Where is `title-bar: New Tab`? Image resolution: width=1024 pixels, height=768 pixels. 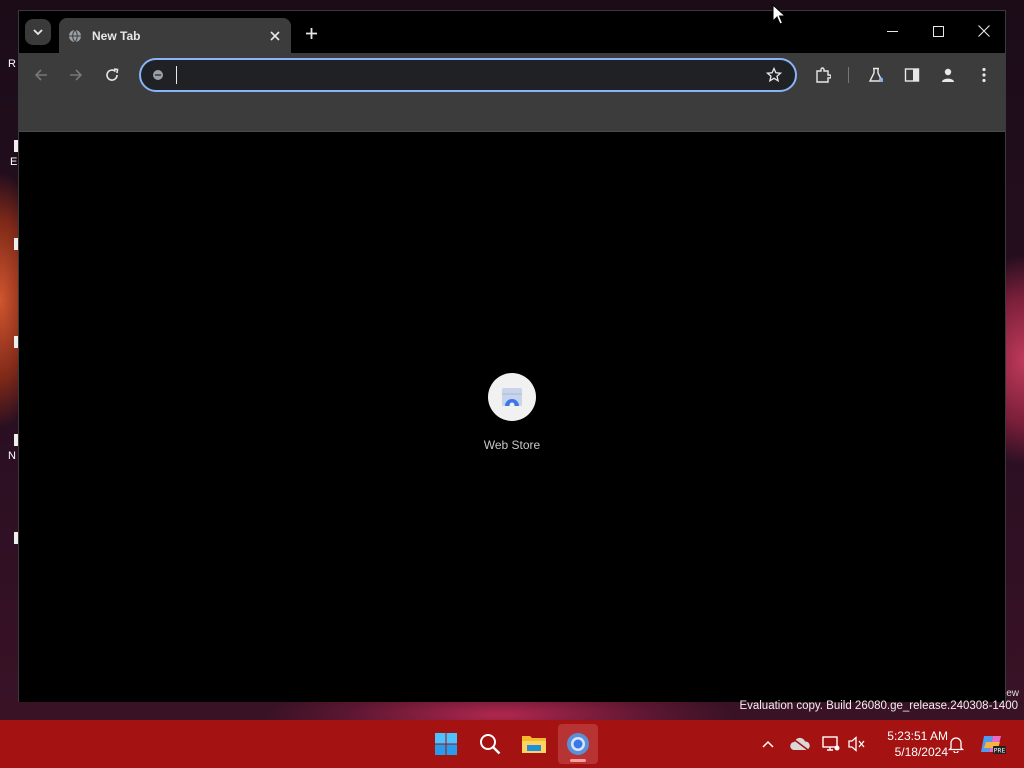
title-bar: New Tab is located at coordinates (512, 32).